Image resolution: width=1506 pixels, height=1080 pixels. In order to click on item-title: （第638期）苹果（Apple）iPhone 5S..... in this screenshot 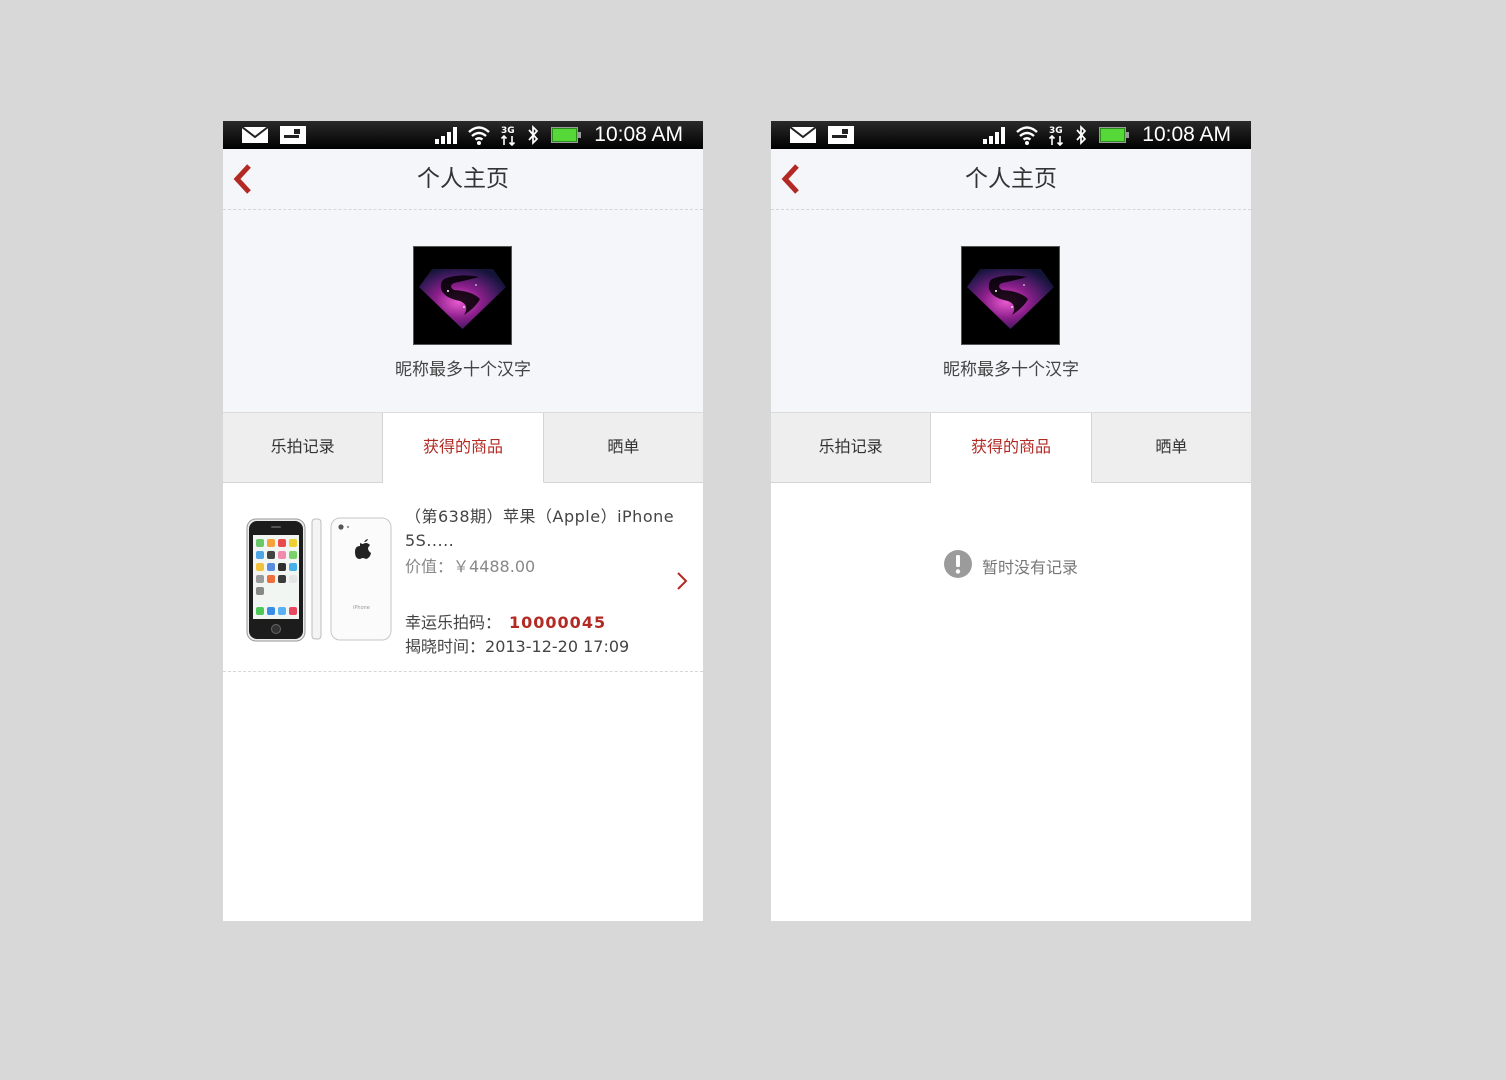, I will do `click(540, 528)`.